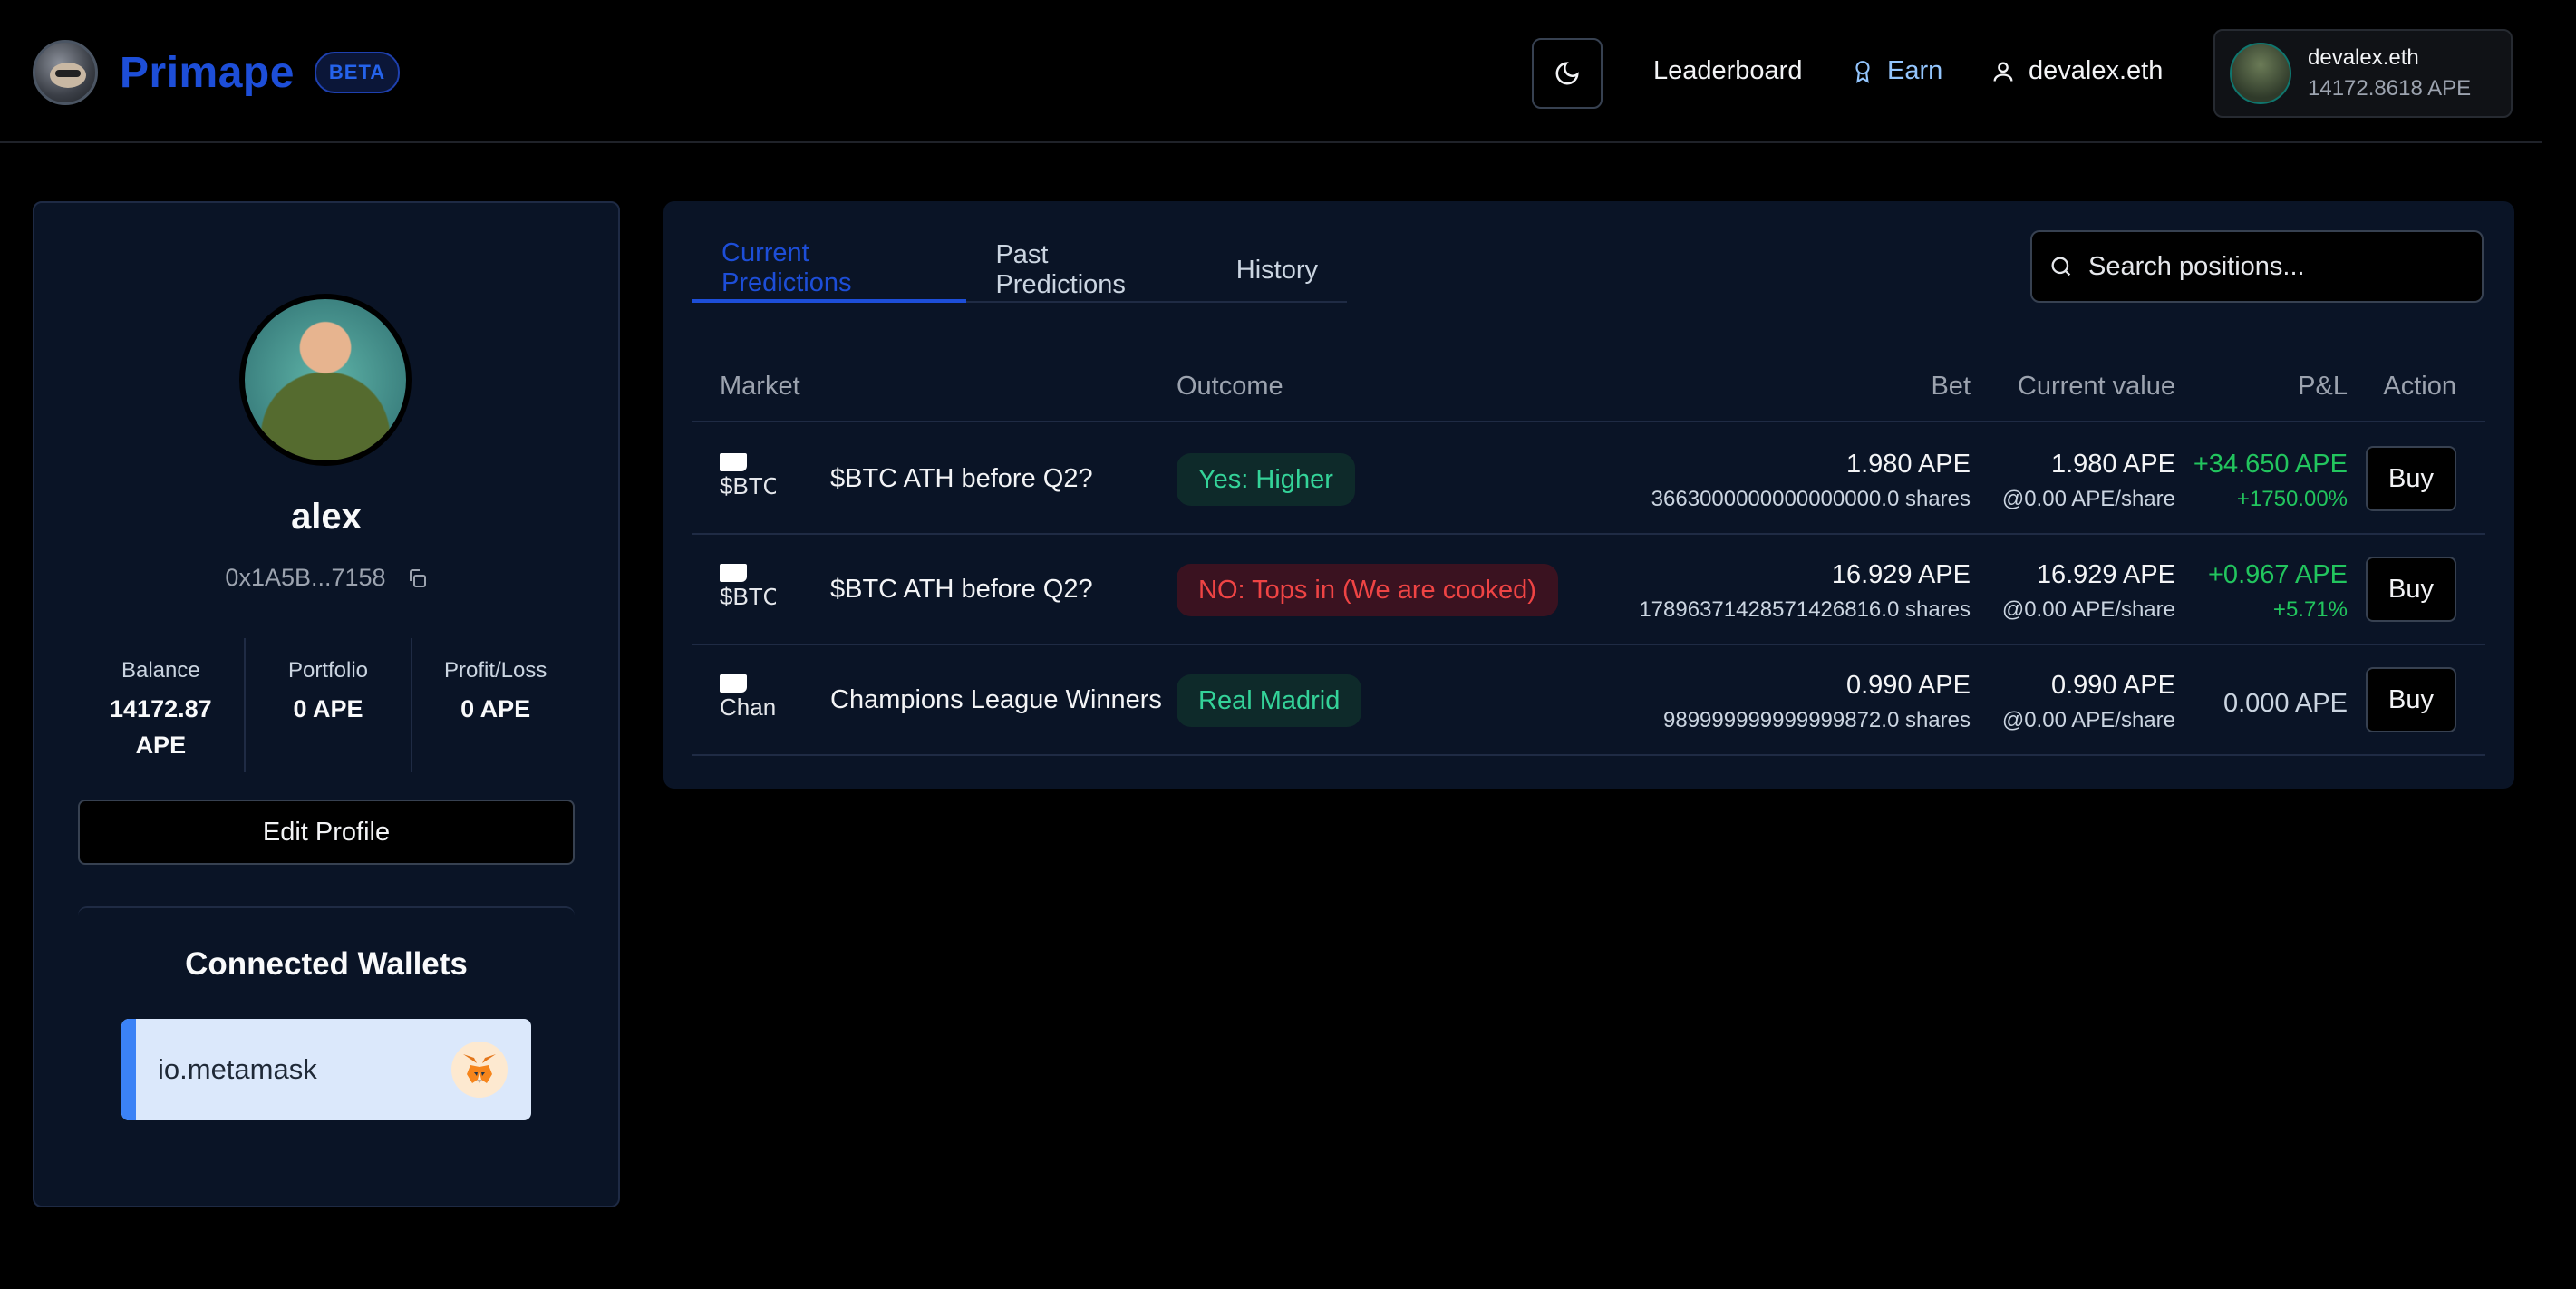 This screenshot has width=2576, height=1289. Describe the element at coordinates (326, 517) in the screenshot. I see `profile-name: alex` at that location.